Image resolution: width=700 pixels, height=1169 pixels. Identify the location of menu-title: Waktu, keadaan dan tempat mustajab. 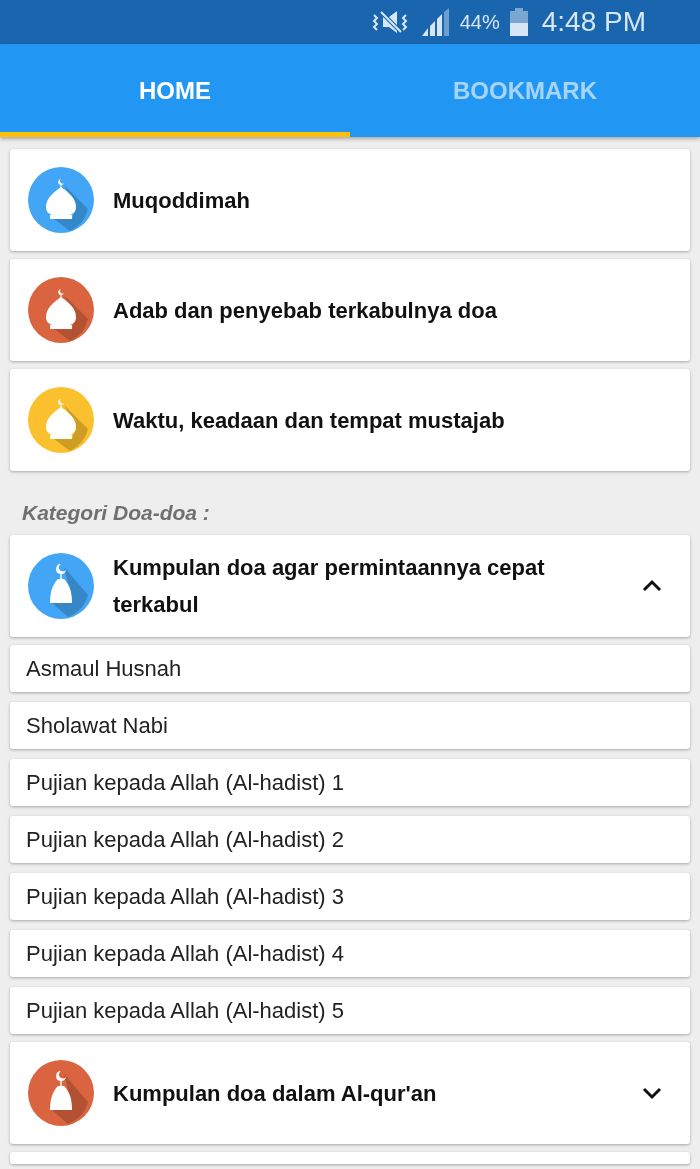
(309, 420).